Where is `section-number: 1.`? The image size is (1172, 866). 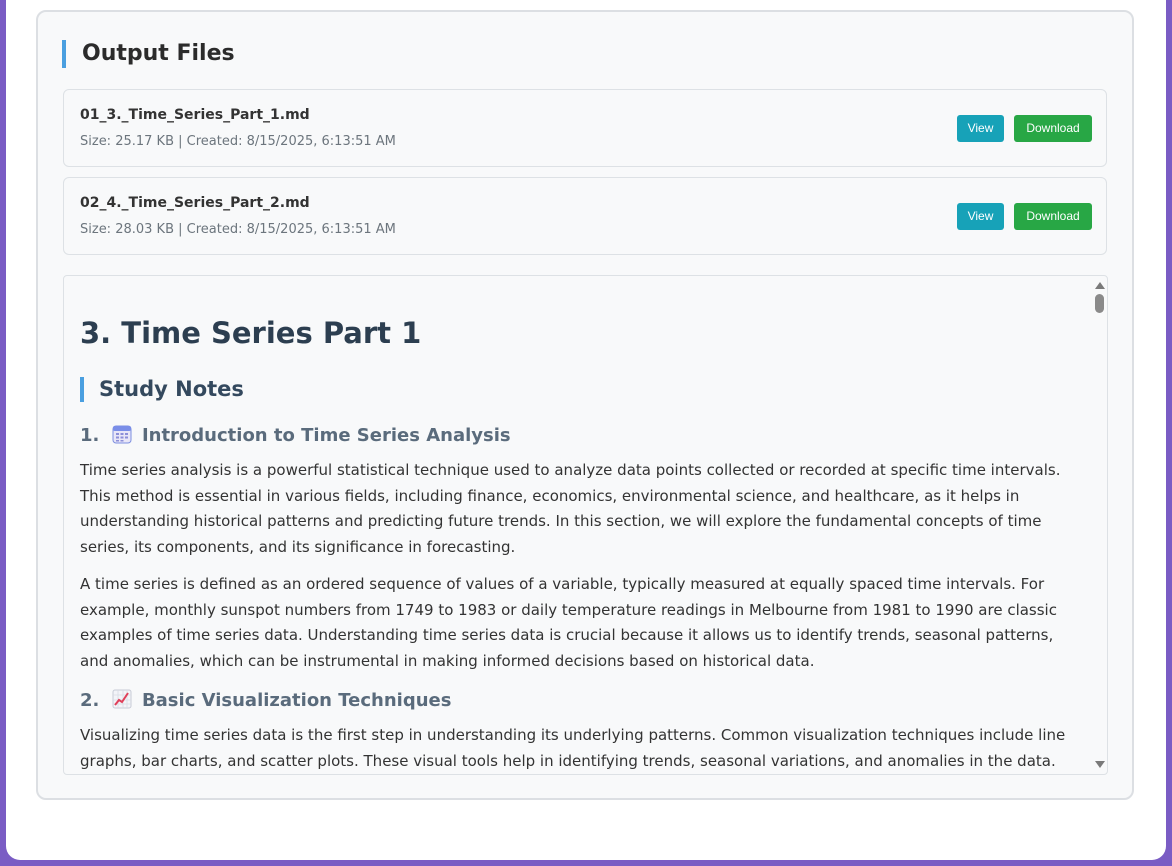
section-number: 1. is located at coordinates (90, 435).